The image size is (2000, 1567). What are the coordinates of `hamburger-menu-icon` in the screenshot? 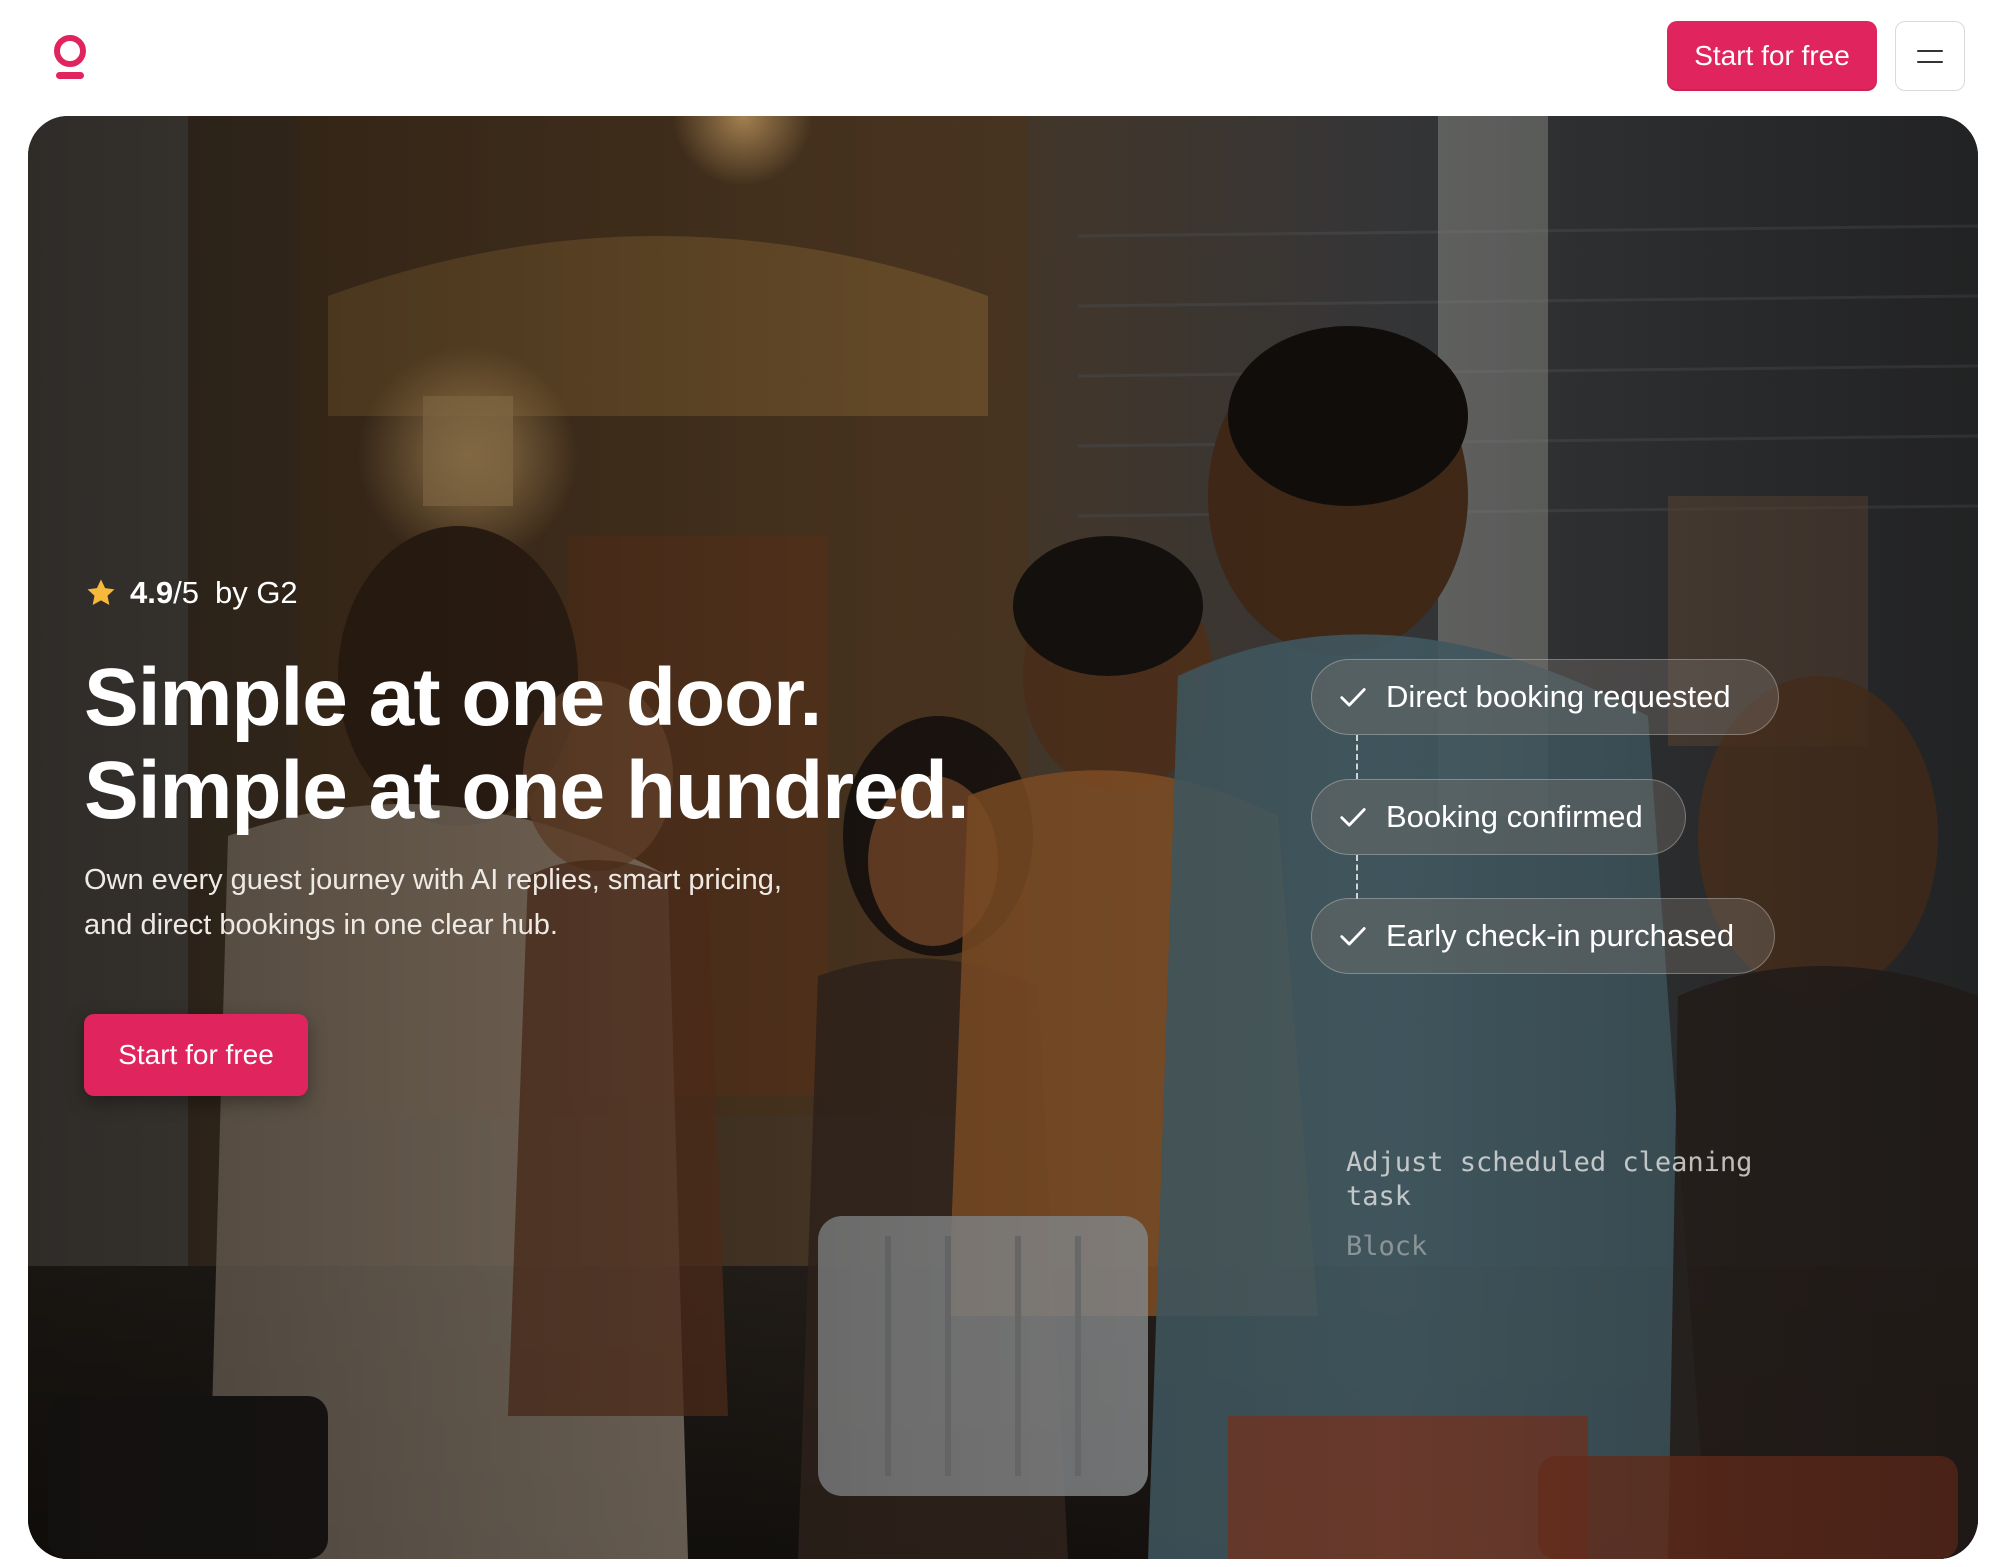 It's located at (1930, 50).